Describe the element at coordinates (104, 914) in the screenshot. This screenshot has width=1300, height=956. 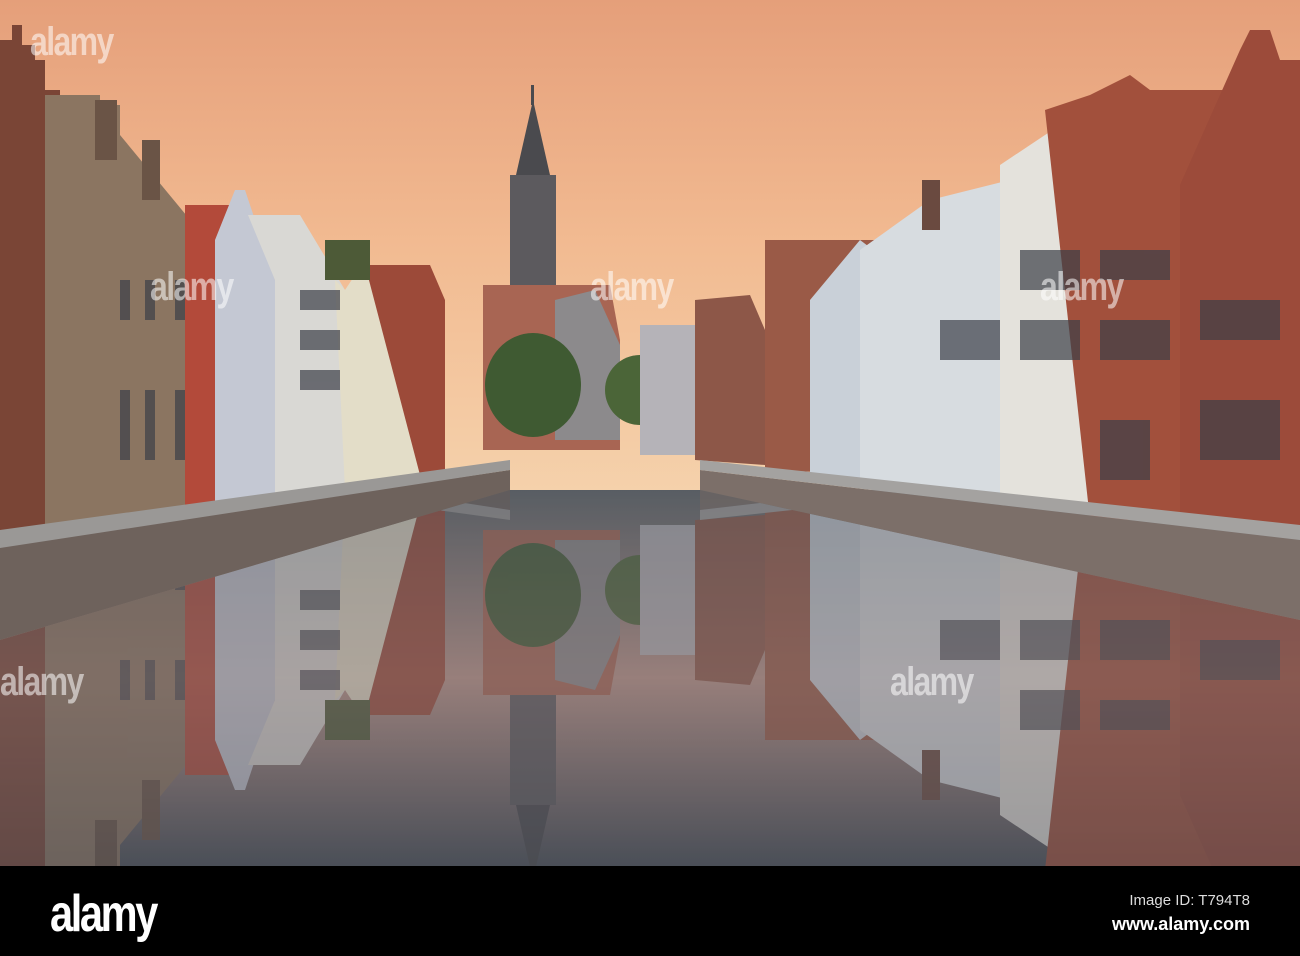
I see `alamy-logo: alamy` at that location.